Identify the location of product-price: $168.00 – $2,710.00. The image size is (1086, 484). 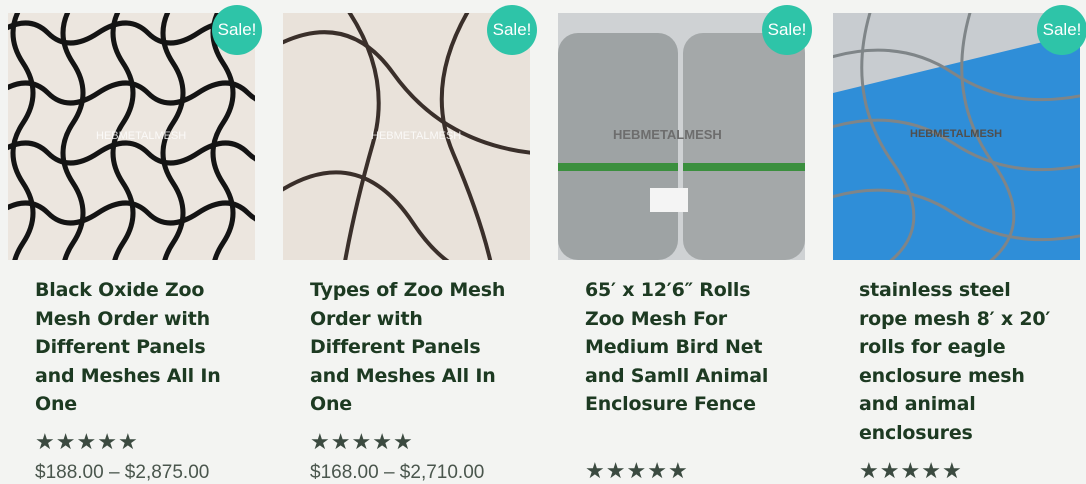
(397, 472).